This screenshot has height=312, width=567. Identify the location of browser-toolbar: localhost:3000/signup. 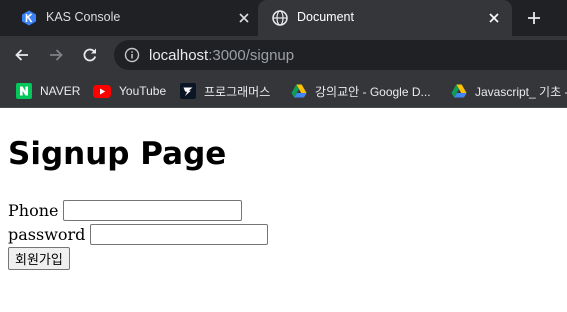
(283, 55).